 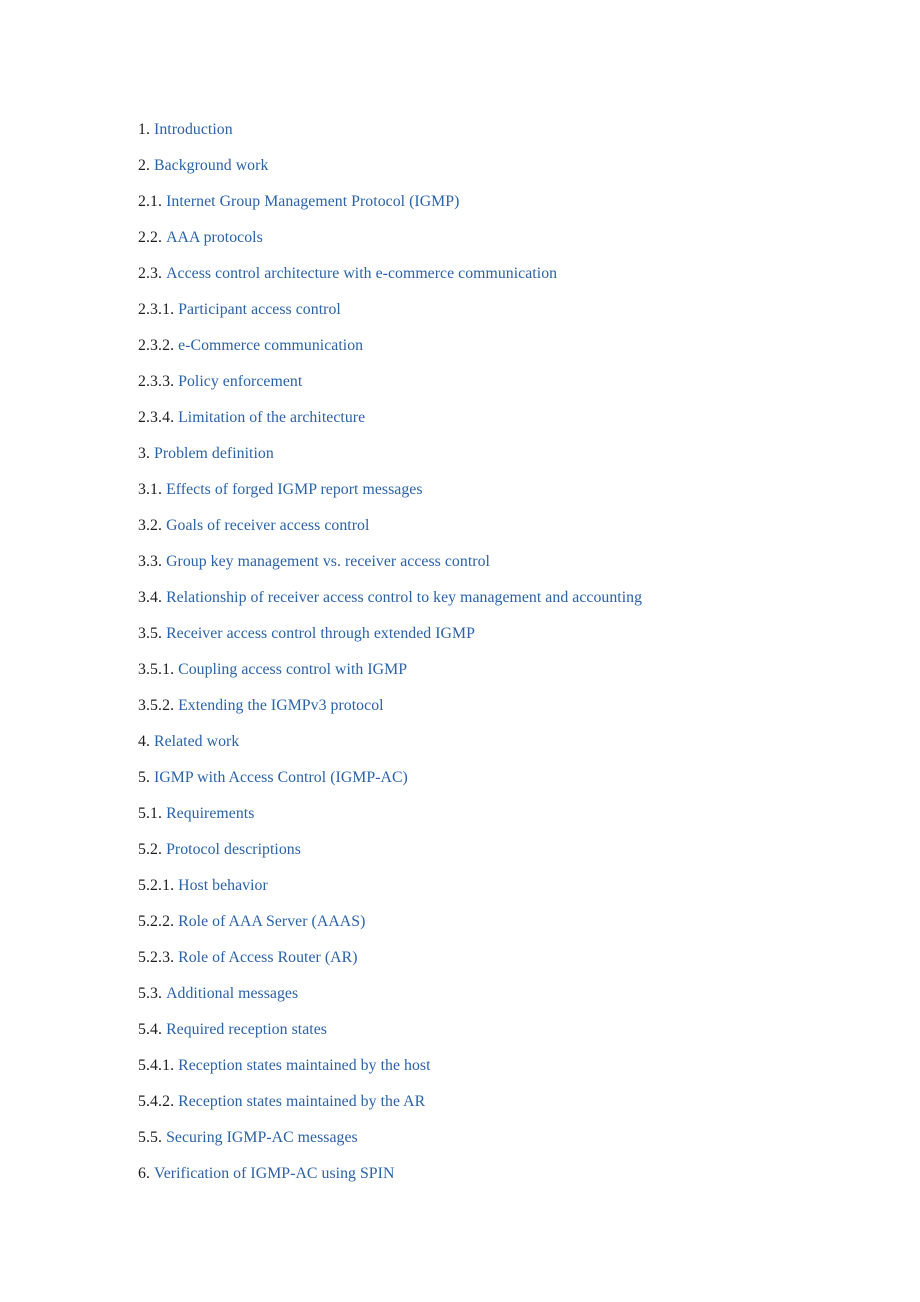 What do you see at coordinates (144, 777) in the screenshot?
I see `toc-entry-number: 5.` at bounding box center [144, 777].